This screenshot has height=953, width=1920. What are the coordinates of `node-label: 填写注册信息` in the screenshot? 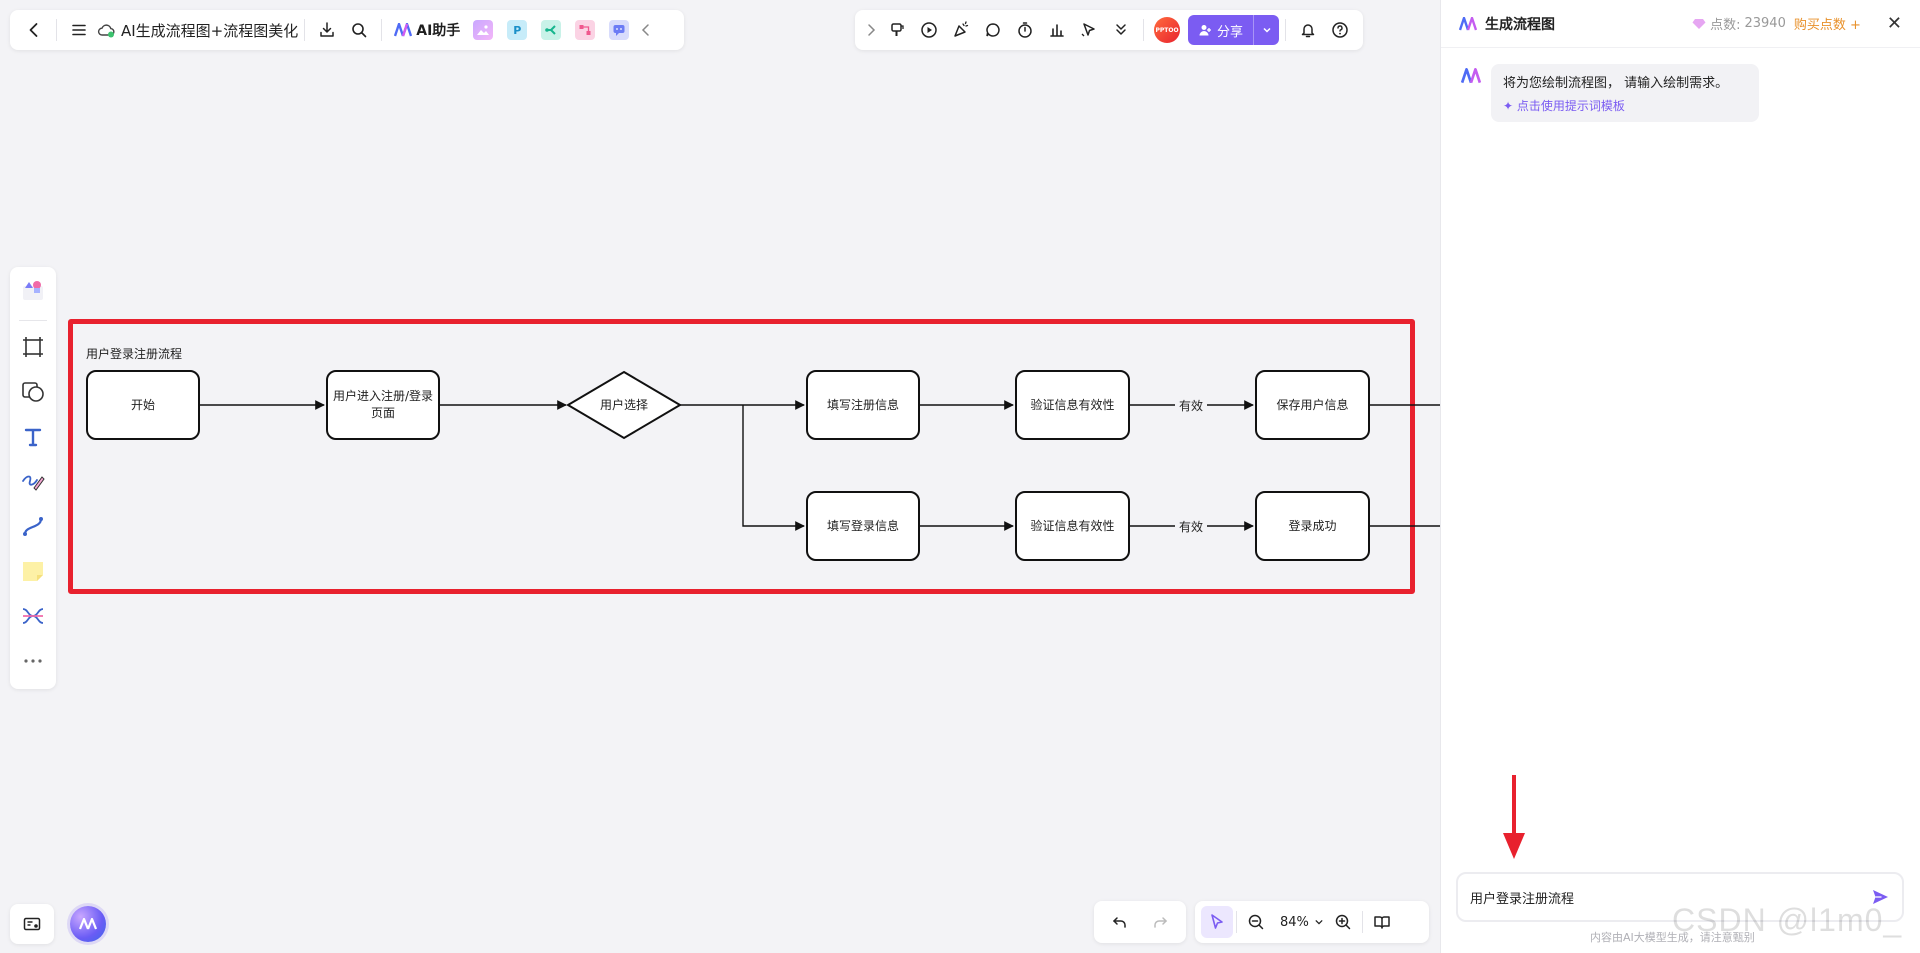 It's located at (862, 404).